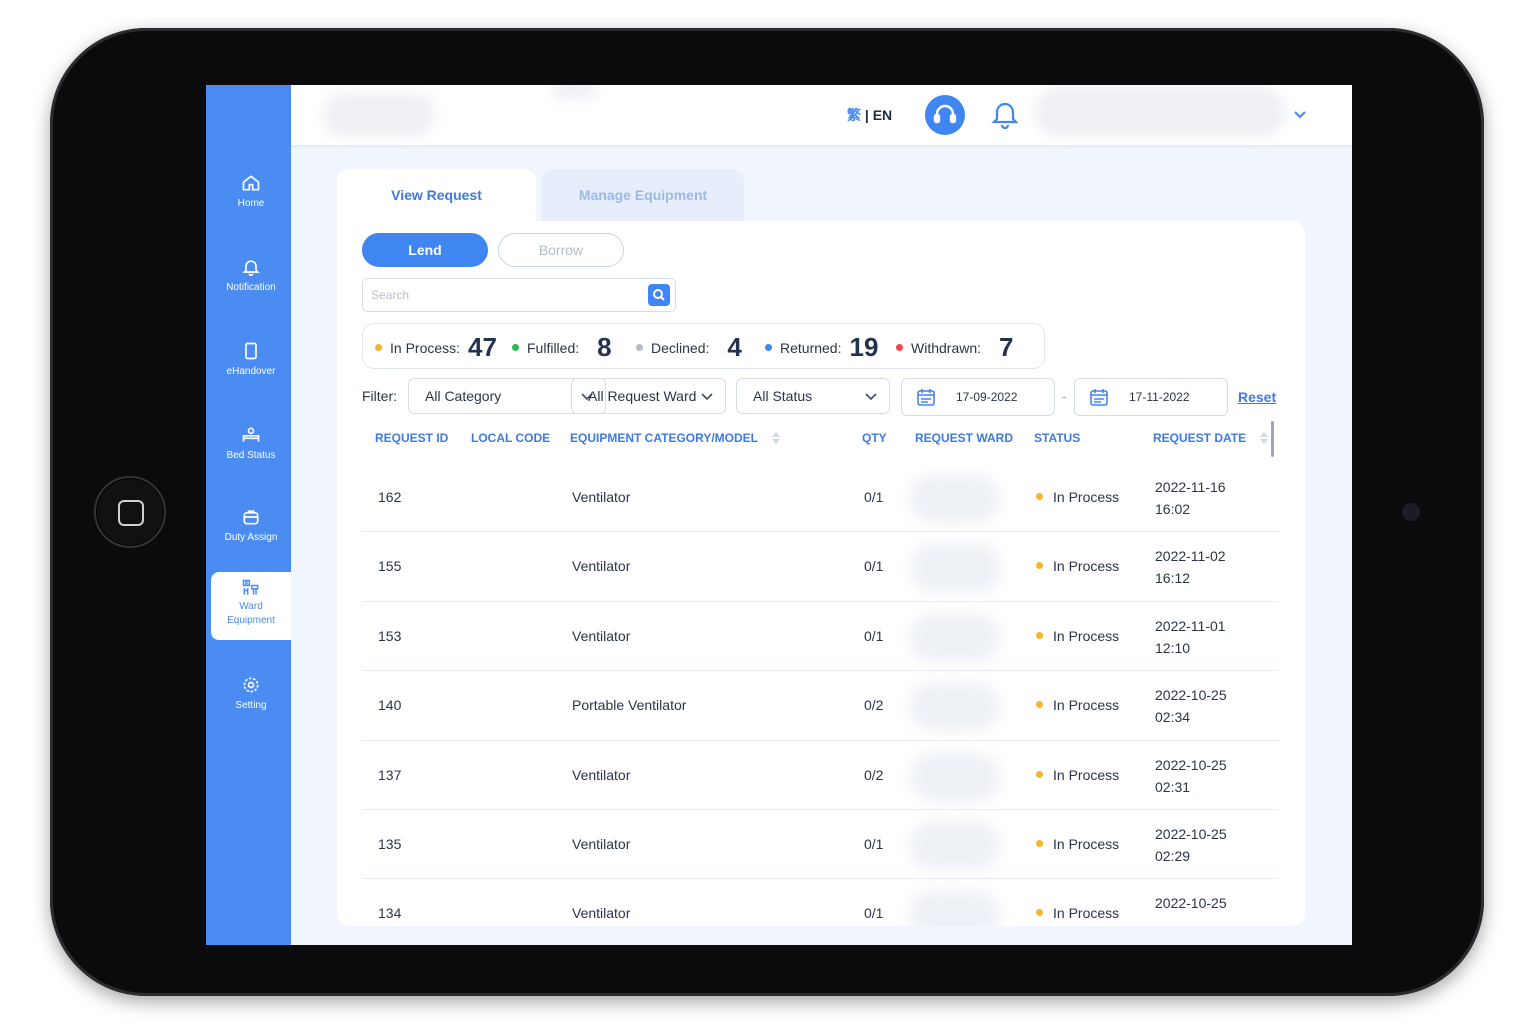 The height and width of the screenshot is (1024, 1536). Describe the element at coordinates (1191, 776) in the screenshot. I see `request-date: 2022-10-25 02:31` at that location.